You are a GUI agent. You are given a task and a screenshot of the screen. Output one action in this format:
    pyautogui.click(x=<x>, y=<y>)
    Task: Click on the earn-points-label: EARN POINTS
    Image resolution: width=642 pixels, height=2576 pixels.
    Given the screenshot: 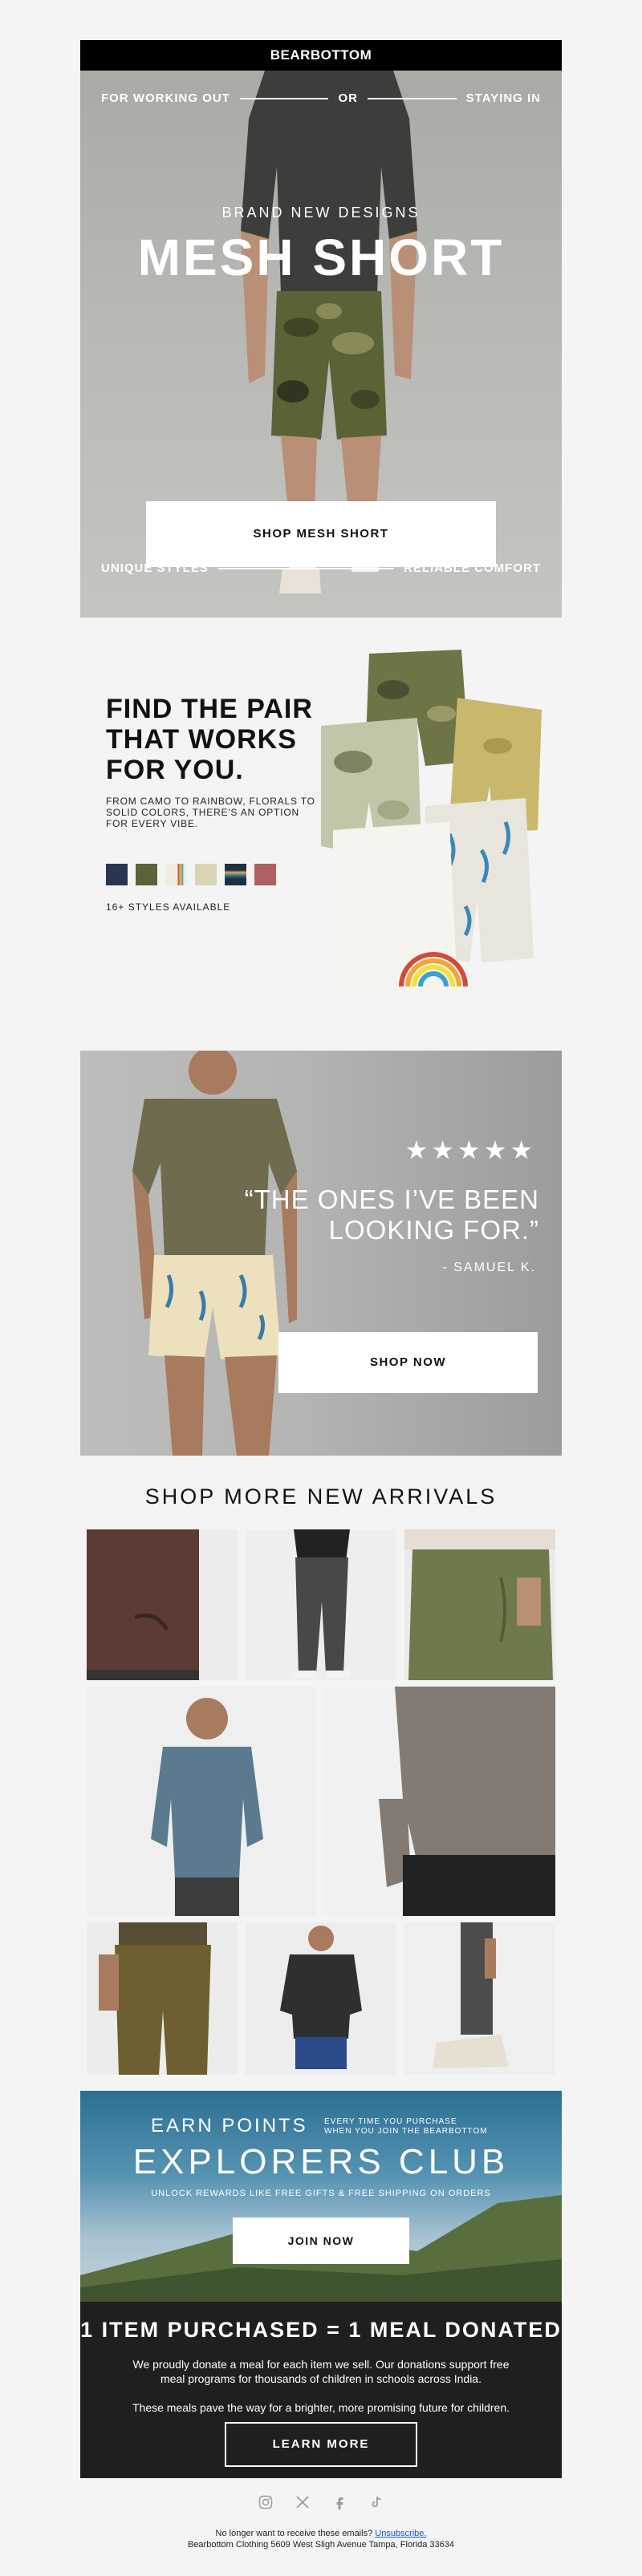 What is the action you would take?
    pyautogui.click(x=229, y=2126)
    